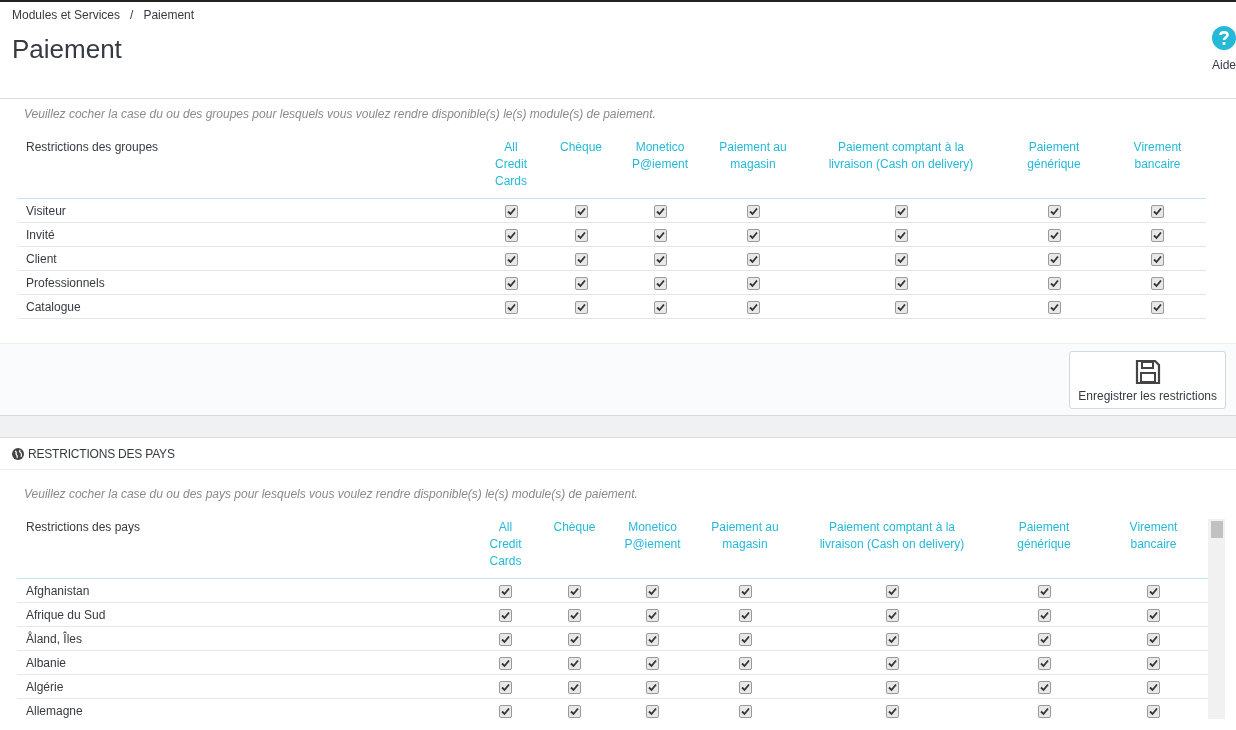 Image resolution: width=1236 pixels, height=730 pixels. I want to click on row-label: Professionnels, so click(247, 282).